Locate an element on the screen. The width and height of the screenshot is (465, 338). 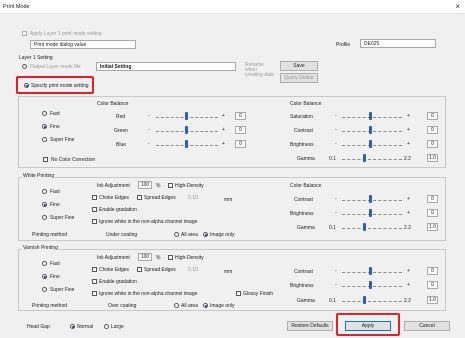
white-edge-value: 0.10 is located at coordinates (193, 198).